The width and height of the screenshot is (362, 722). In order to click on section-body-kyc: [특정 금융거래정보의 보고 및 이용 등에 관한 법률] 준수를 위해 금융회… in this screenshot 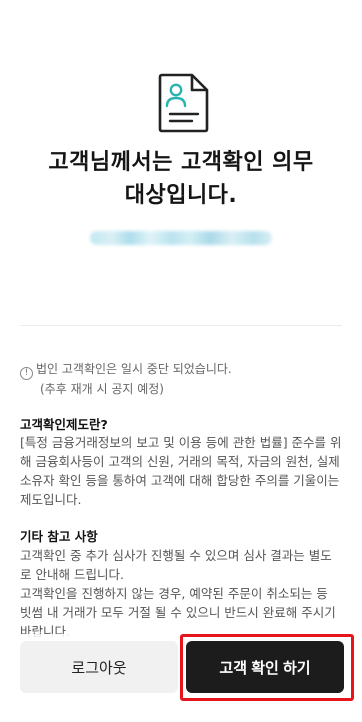, I will do `click(181, 471)`.